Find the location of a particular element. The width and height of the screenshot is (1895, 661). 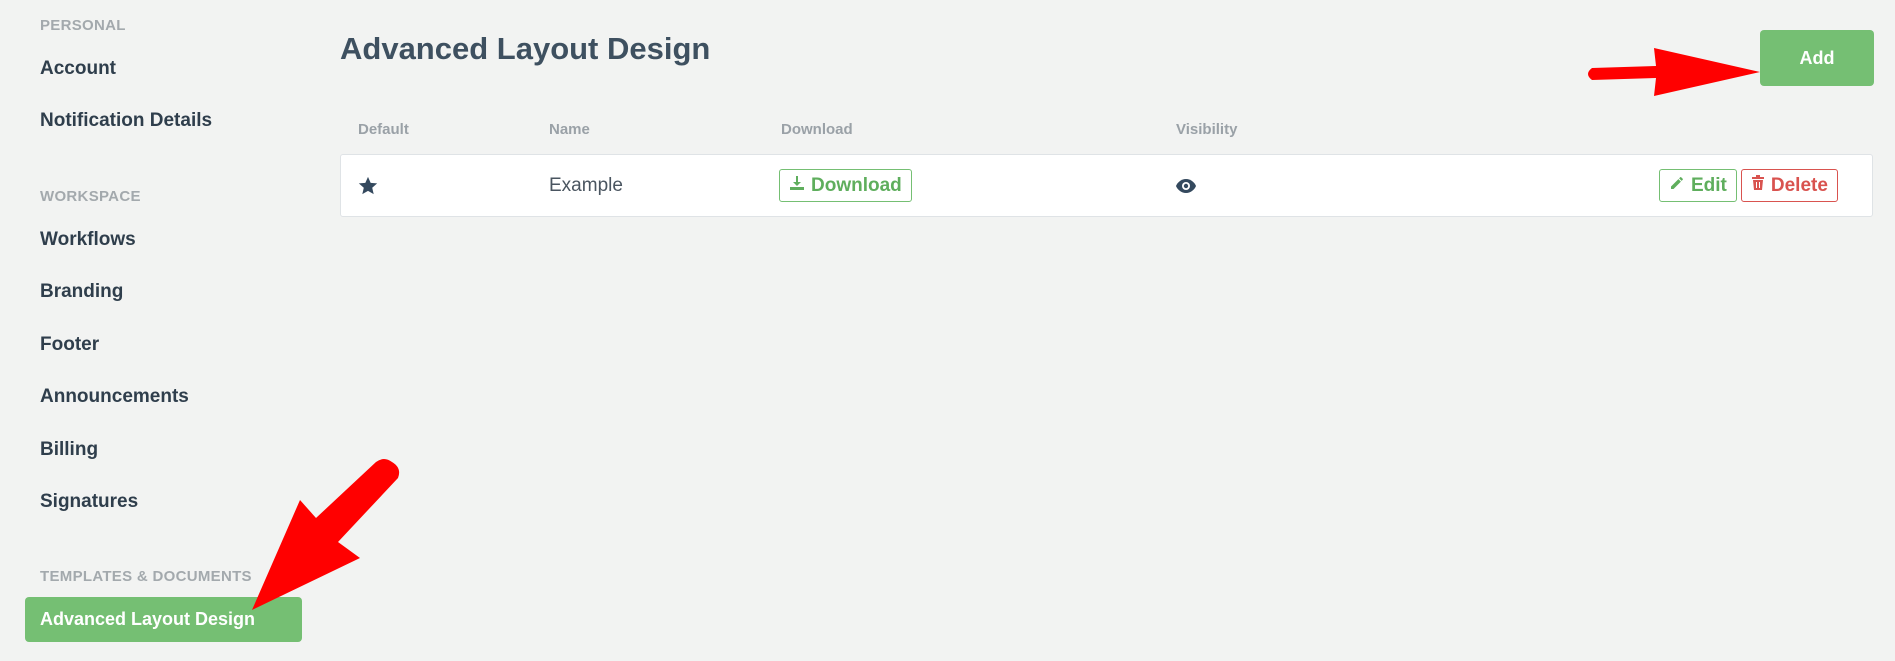

delete-button: Delete is located at coordinates (1789, 185).